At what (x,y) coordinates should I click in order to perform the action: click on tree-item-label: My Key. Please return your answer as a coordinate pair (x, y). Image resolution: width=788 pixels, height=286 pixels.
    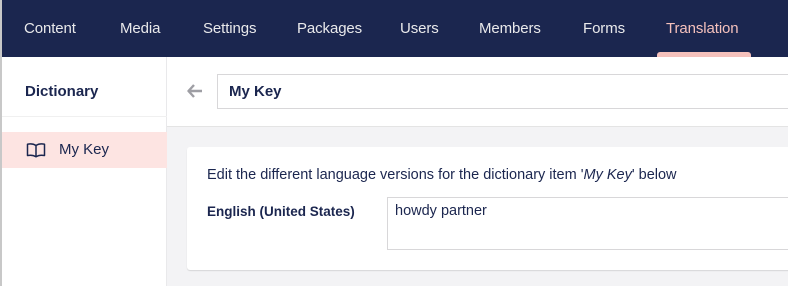
    Looking at the image, I should click on (84, 149).